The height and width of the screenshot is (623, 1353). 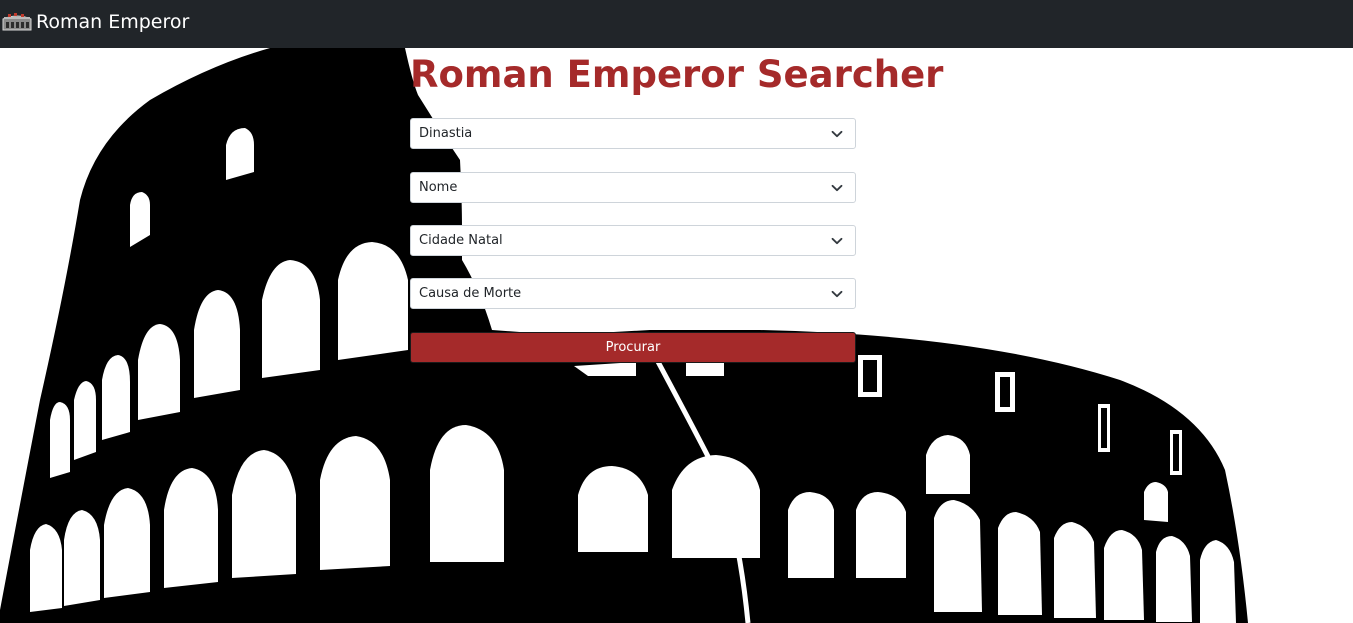 I want to click on name-select: Nome, so click(x=633, y=187).